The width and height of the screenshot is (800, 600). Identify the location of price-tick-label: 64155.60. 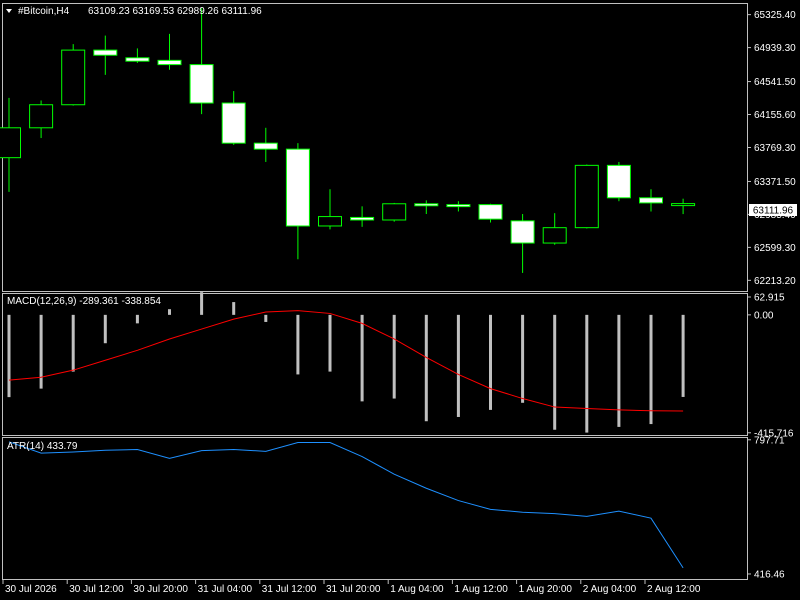
(775, 115).